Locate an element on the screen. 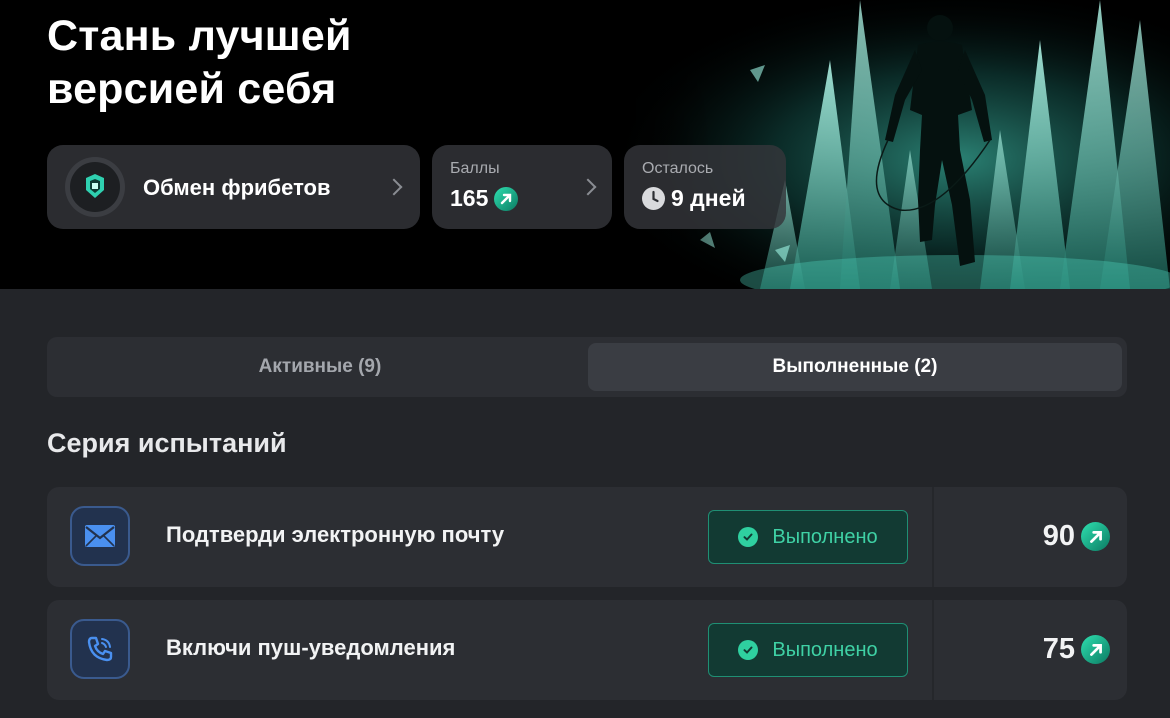 This screenshot has height=718, width=1170. mail-icon is located at coordinates (100, 536).